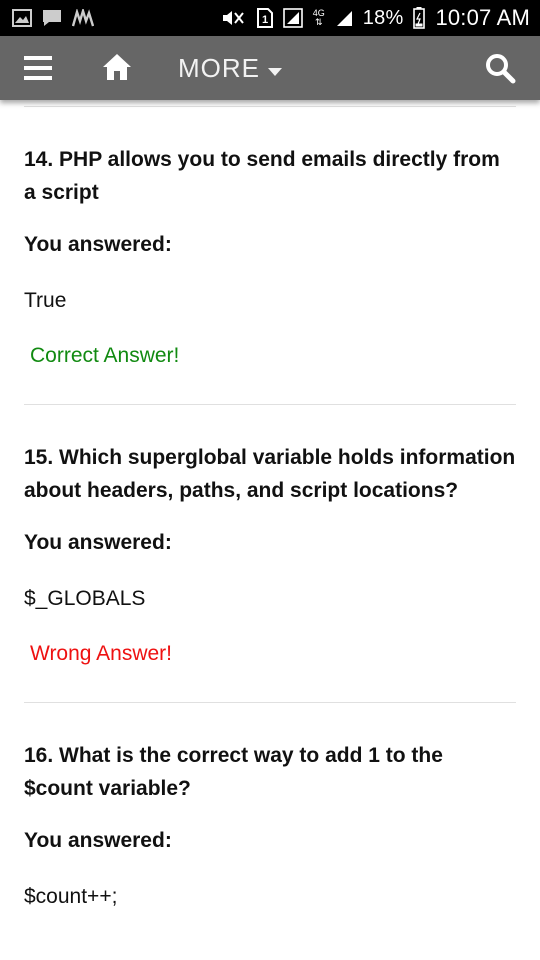 This screenshot has height=960, width=540. Describe the element at coordinates (45, 300) in the screenshot. I see `user-answer: True` at that location.